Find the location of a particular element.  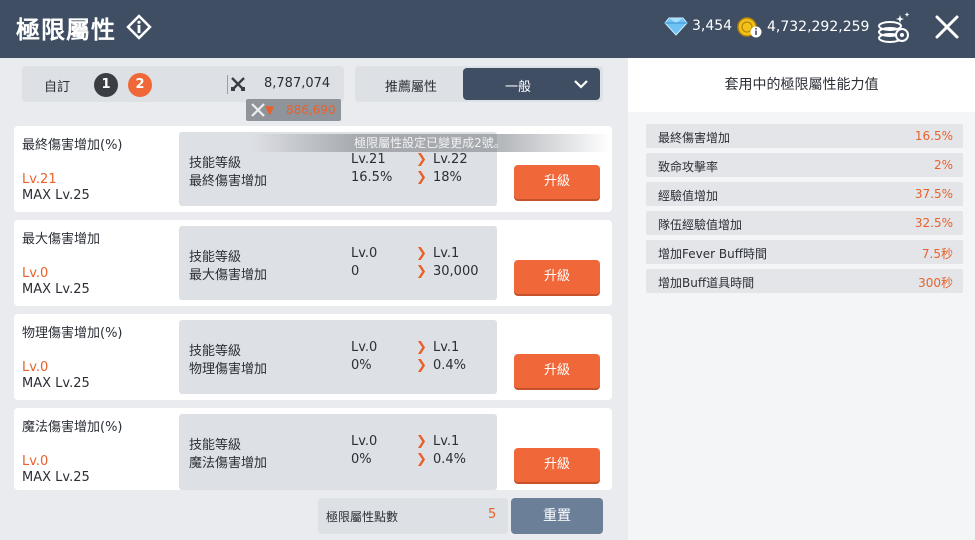

recommend-bar: 推薦屬性 一般 is located at coordinates (479, 84).